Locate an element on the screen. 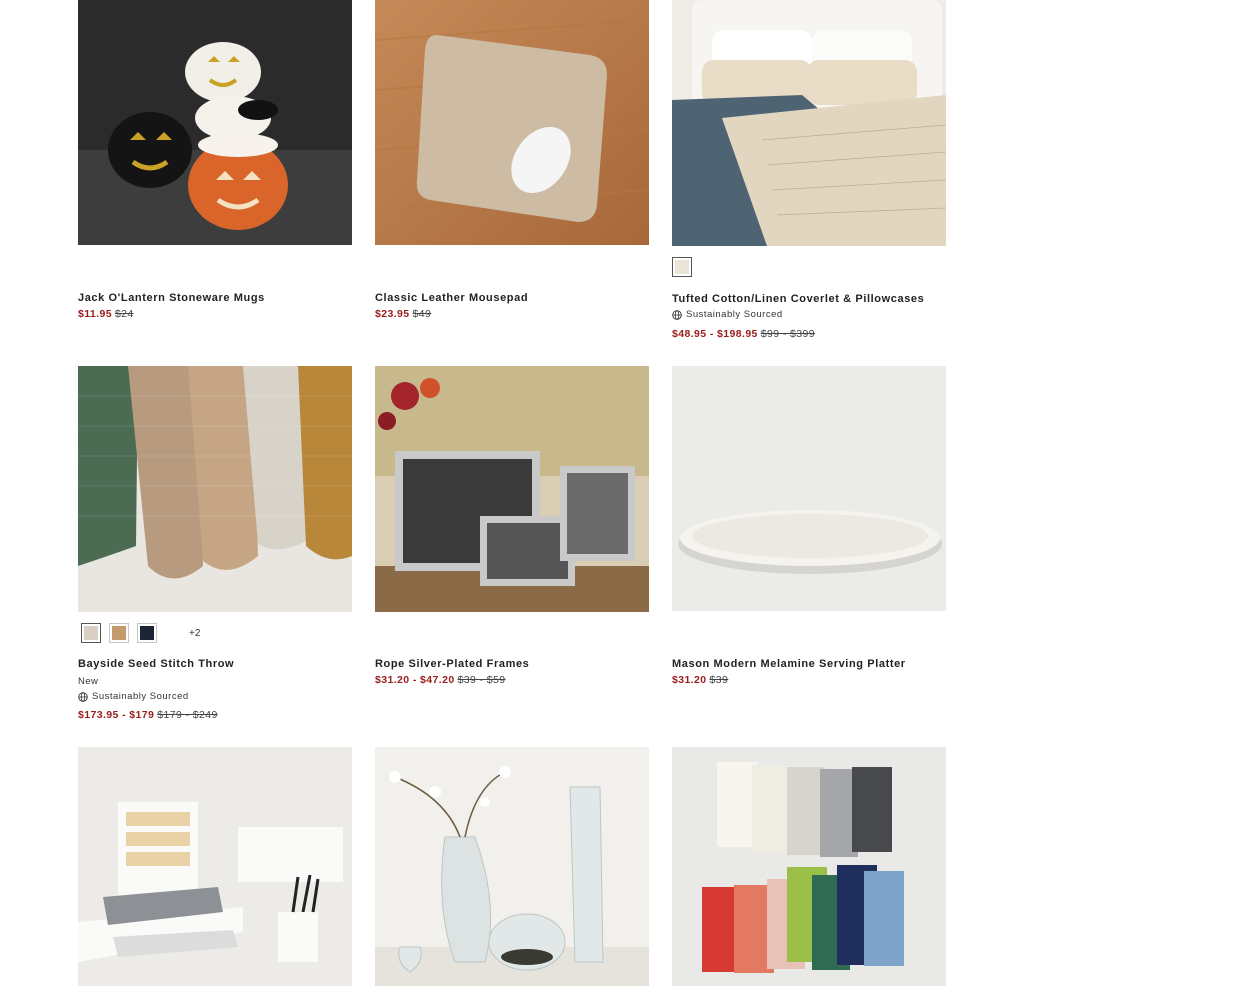 The width and height of the screenshot is (1250, 986). sale-price: $173.95 - $179 is located at coordinates (116, 715).